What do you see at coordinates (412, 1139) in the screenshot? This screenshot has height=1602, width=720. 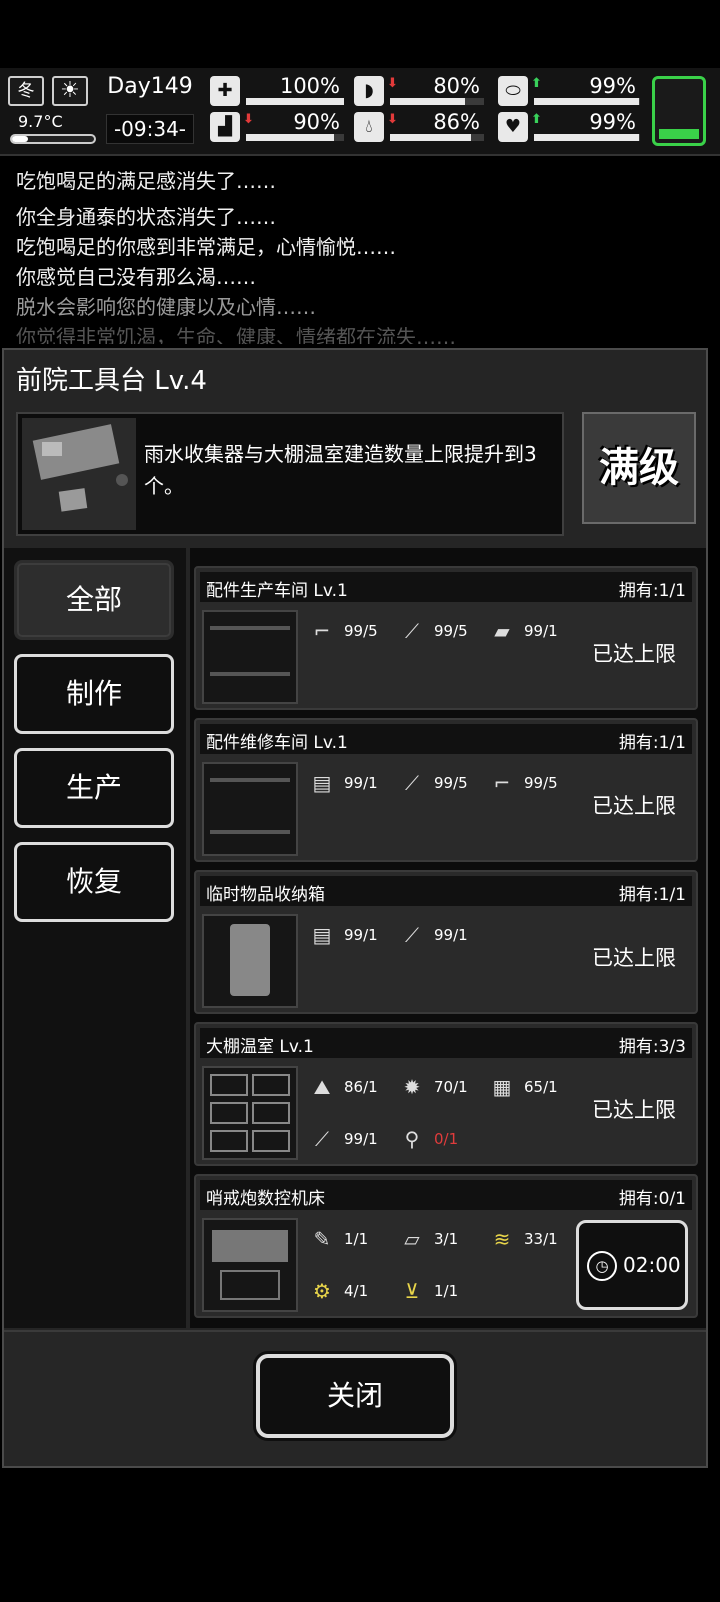 I see `shovel-icon: ⚲` at bounding box center [412, 1139].